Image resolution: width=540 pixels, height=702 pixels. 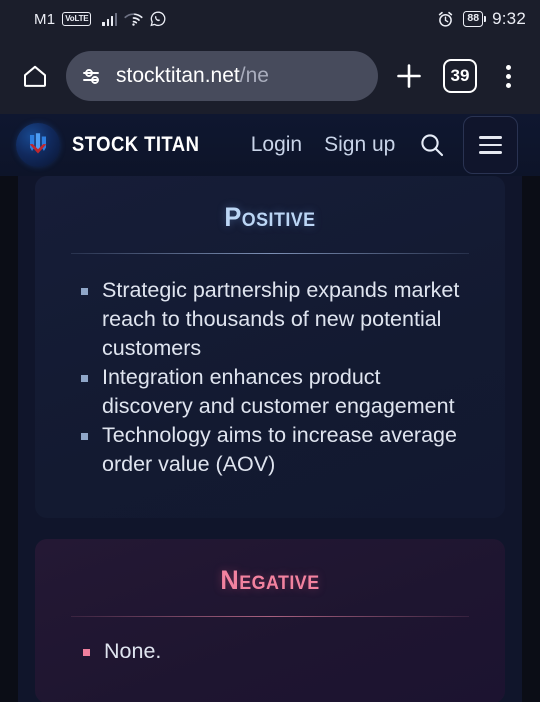 I want to click on home-icon, so click(x=35, y=76).